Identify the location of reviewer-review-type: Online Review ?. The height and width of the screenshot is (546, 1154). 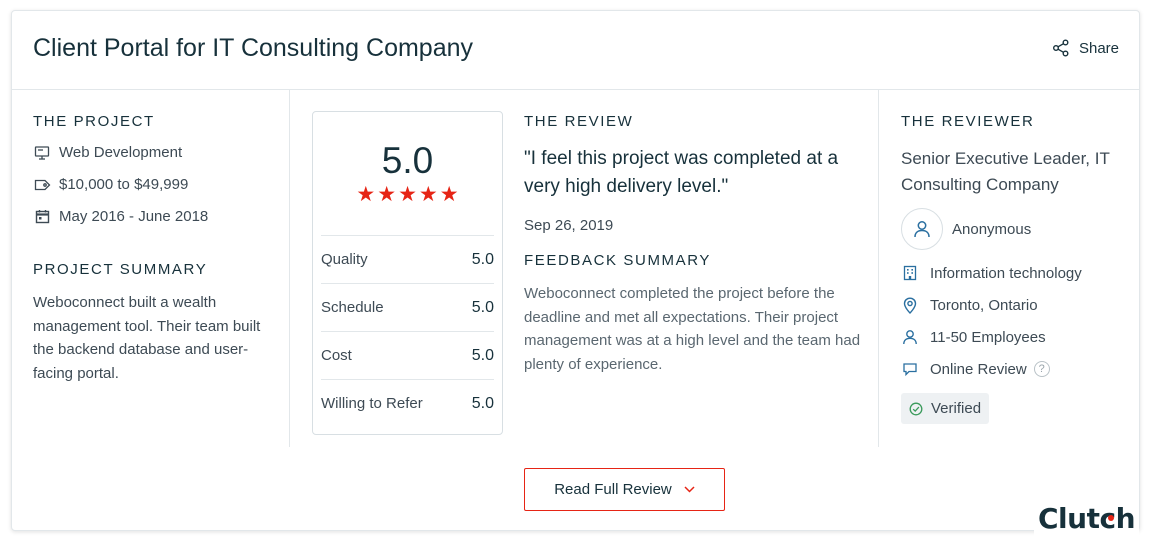
(1013, 369).